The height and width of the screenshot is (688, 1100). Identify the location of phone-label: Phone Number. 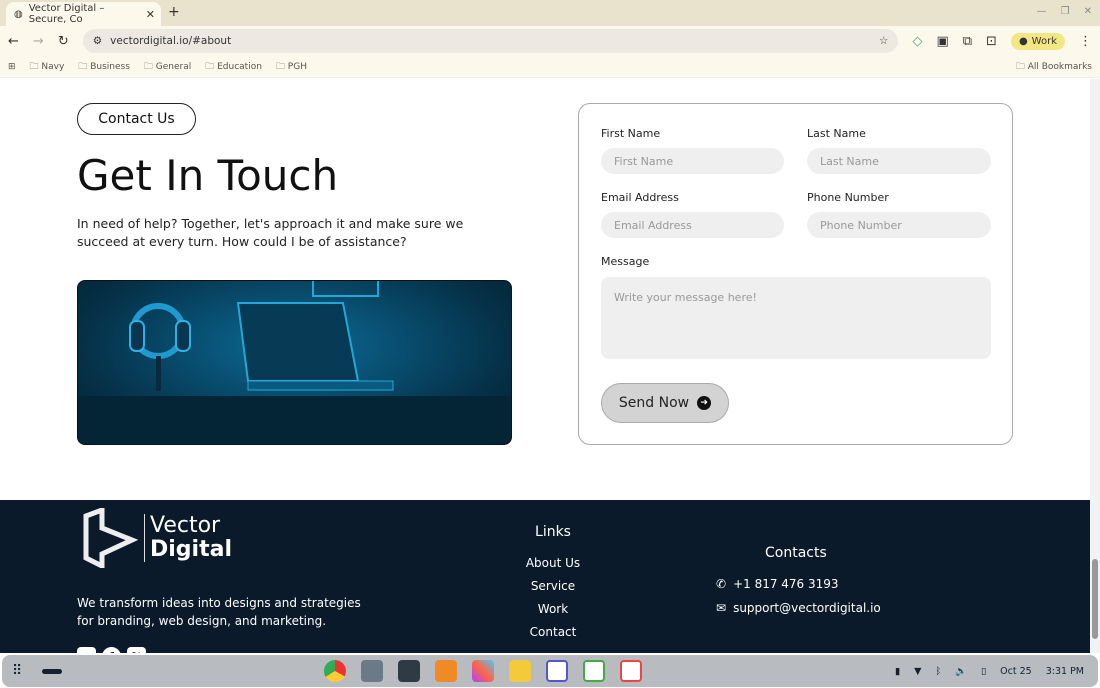
(848, 197).